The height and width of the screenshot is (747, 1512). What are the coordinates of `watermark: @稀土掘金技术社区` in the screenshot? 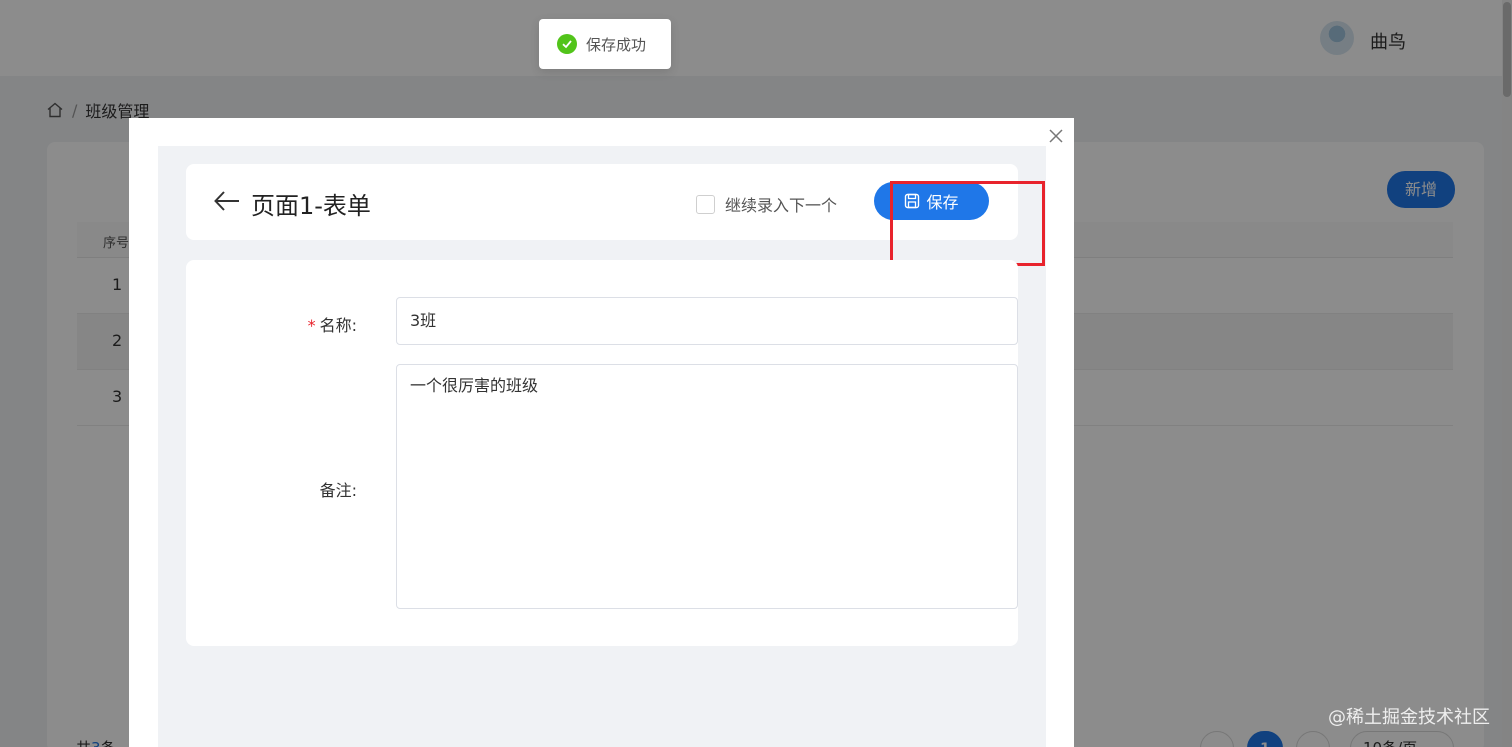 It's located at (1409, 717).